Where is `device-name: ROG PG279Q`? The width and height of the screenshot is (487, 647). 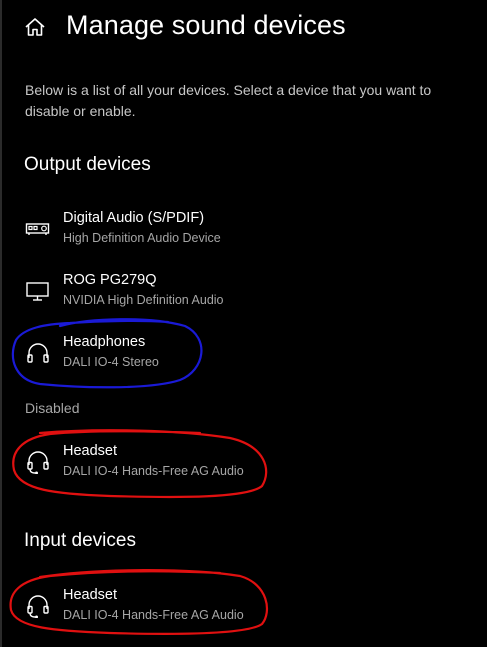 device-name: ROG PG279Q is located at coordinates (110, 280).